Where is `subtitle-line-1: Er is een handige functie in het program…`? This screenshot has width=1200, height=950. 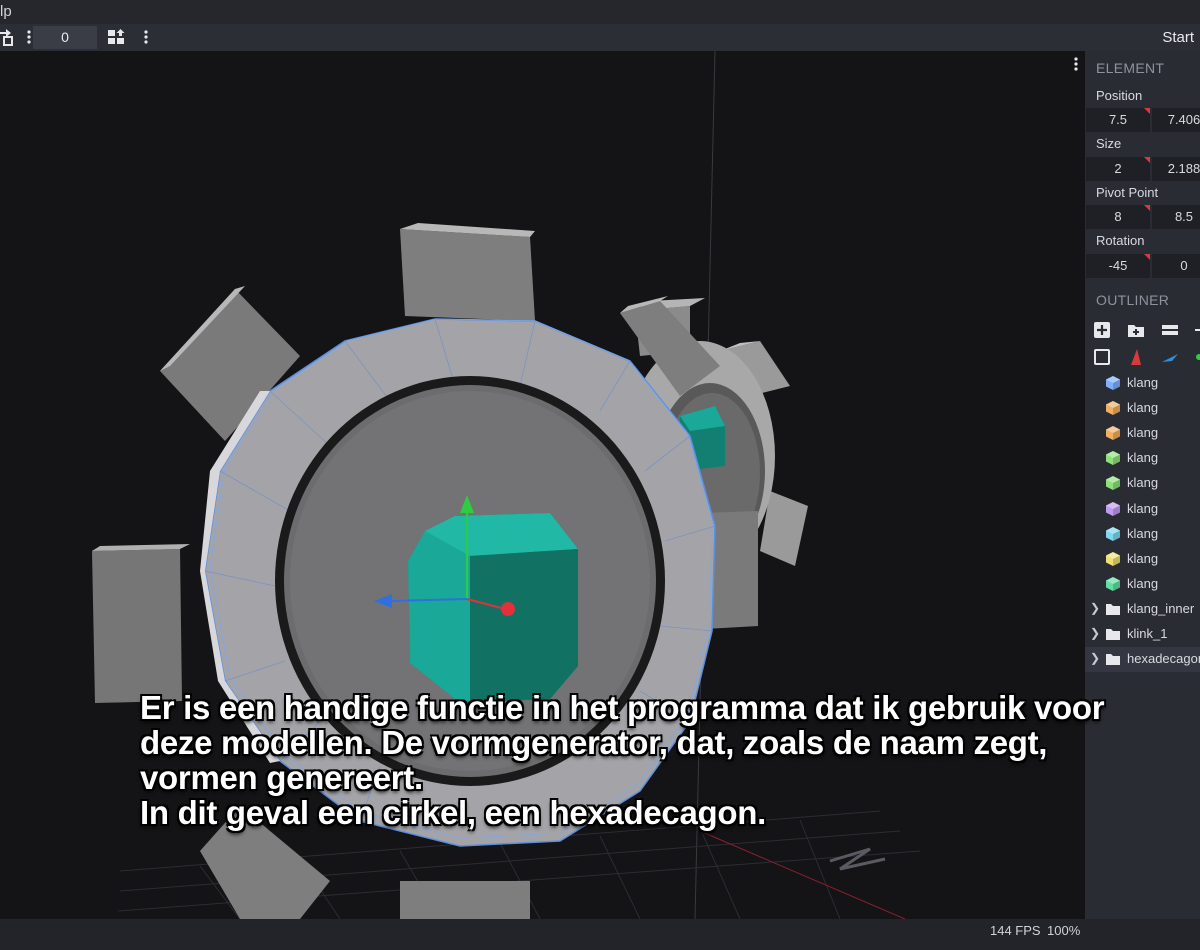 subtitle-line-1: Er is een handige functie in het program… is located at coordinates (622, 707).